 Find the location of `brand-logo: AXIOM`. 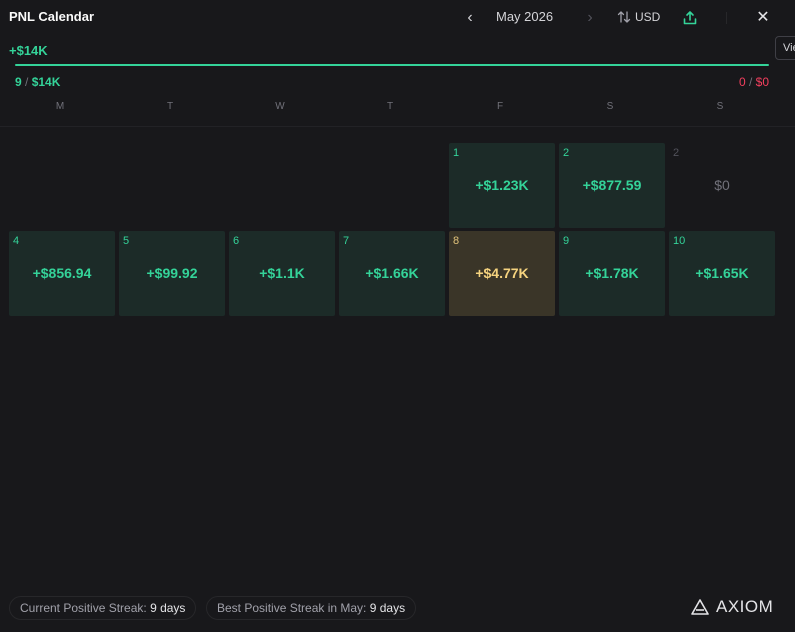

brand-logo: AXIOM is located at coordinates (732, 607).